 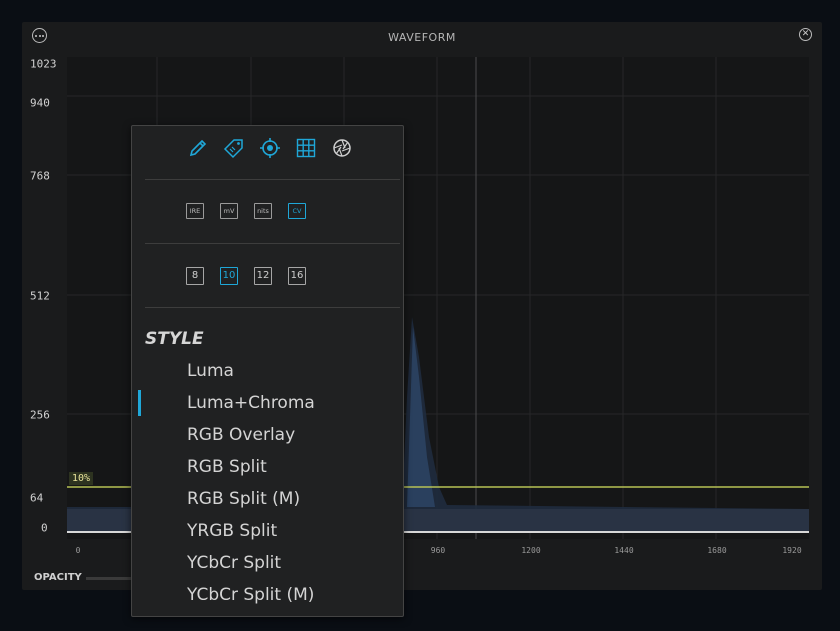 What do you see at coordinates (174, 339) in the screenshot?
I see `style-heading: STYLE` at bounding box center [174, 339].